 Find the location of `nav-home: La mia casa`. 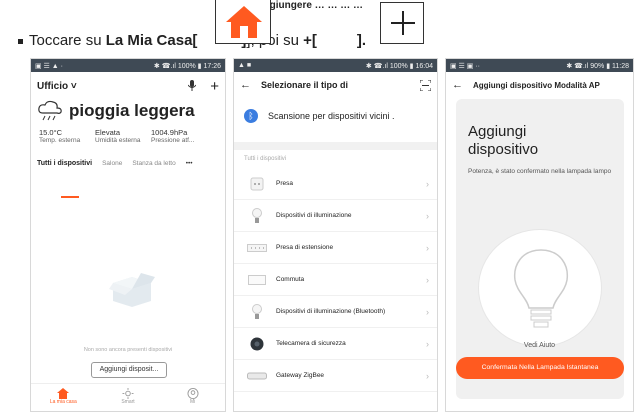

nav-home: La mia casa is located at coordinates (63, 396).